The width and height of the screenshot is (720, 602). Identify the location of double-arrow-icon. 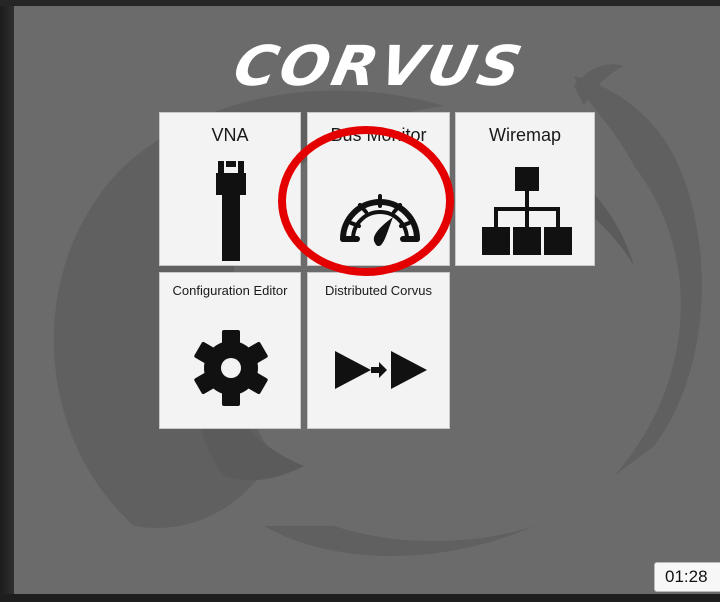
(381, 370).